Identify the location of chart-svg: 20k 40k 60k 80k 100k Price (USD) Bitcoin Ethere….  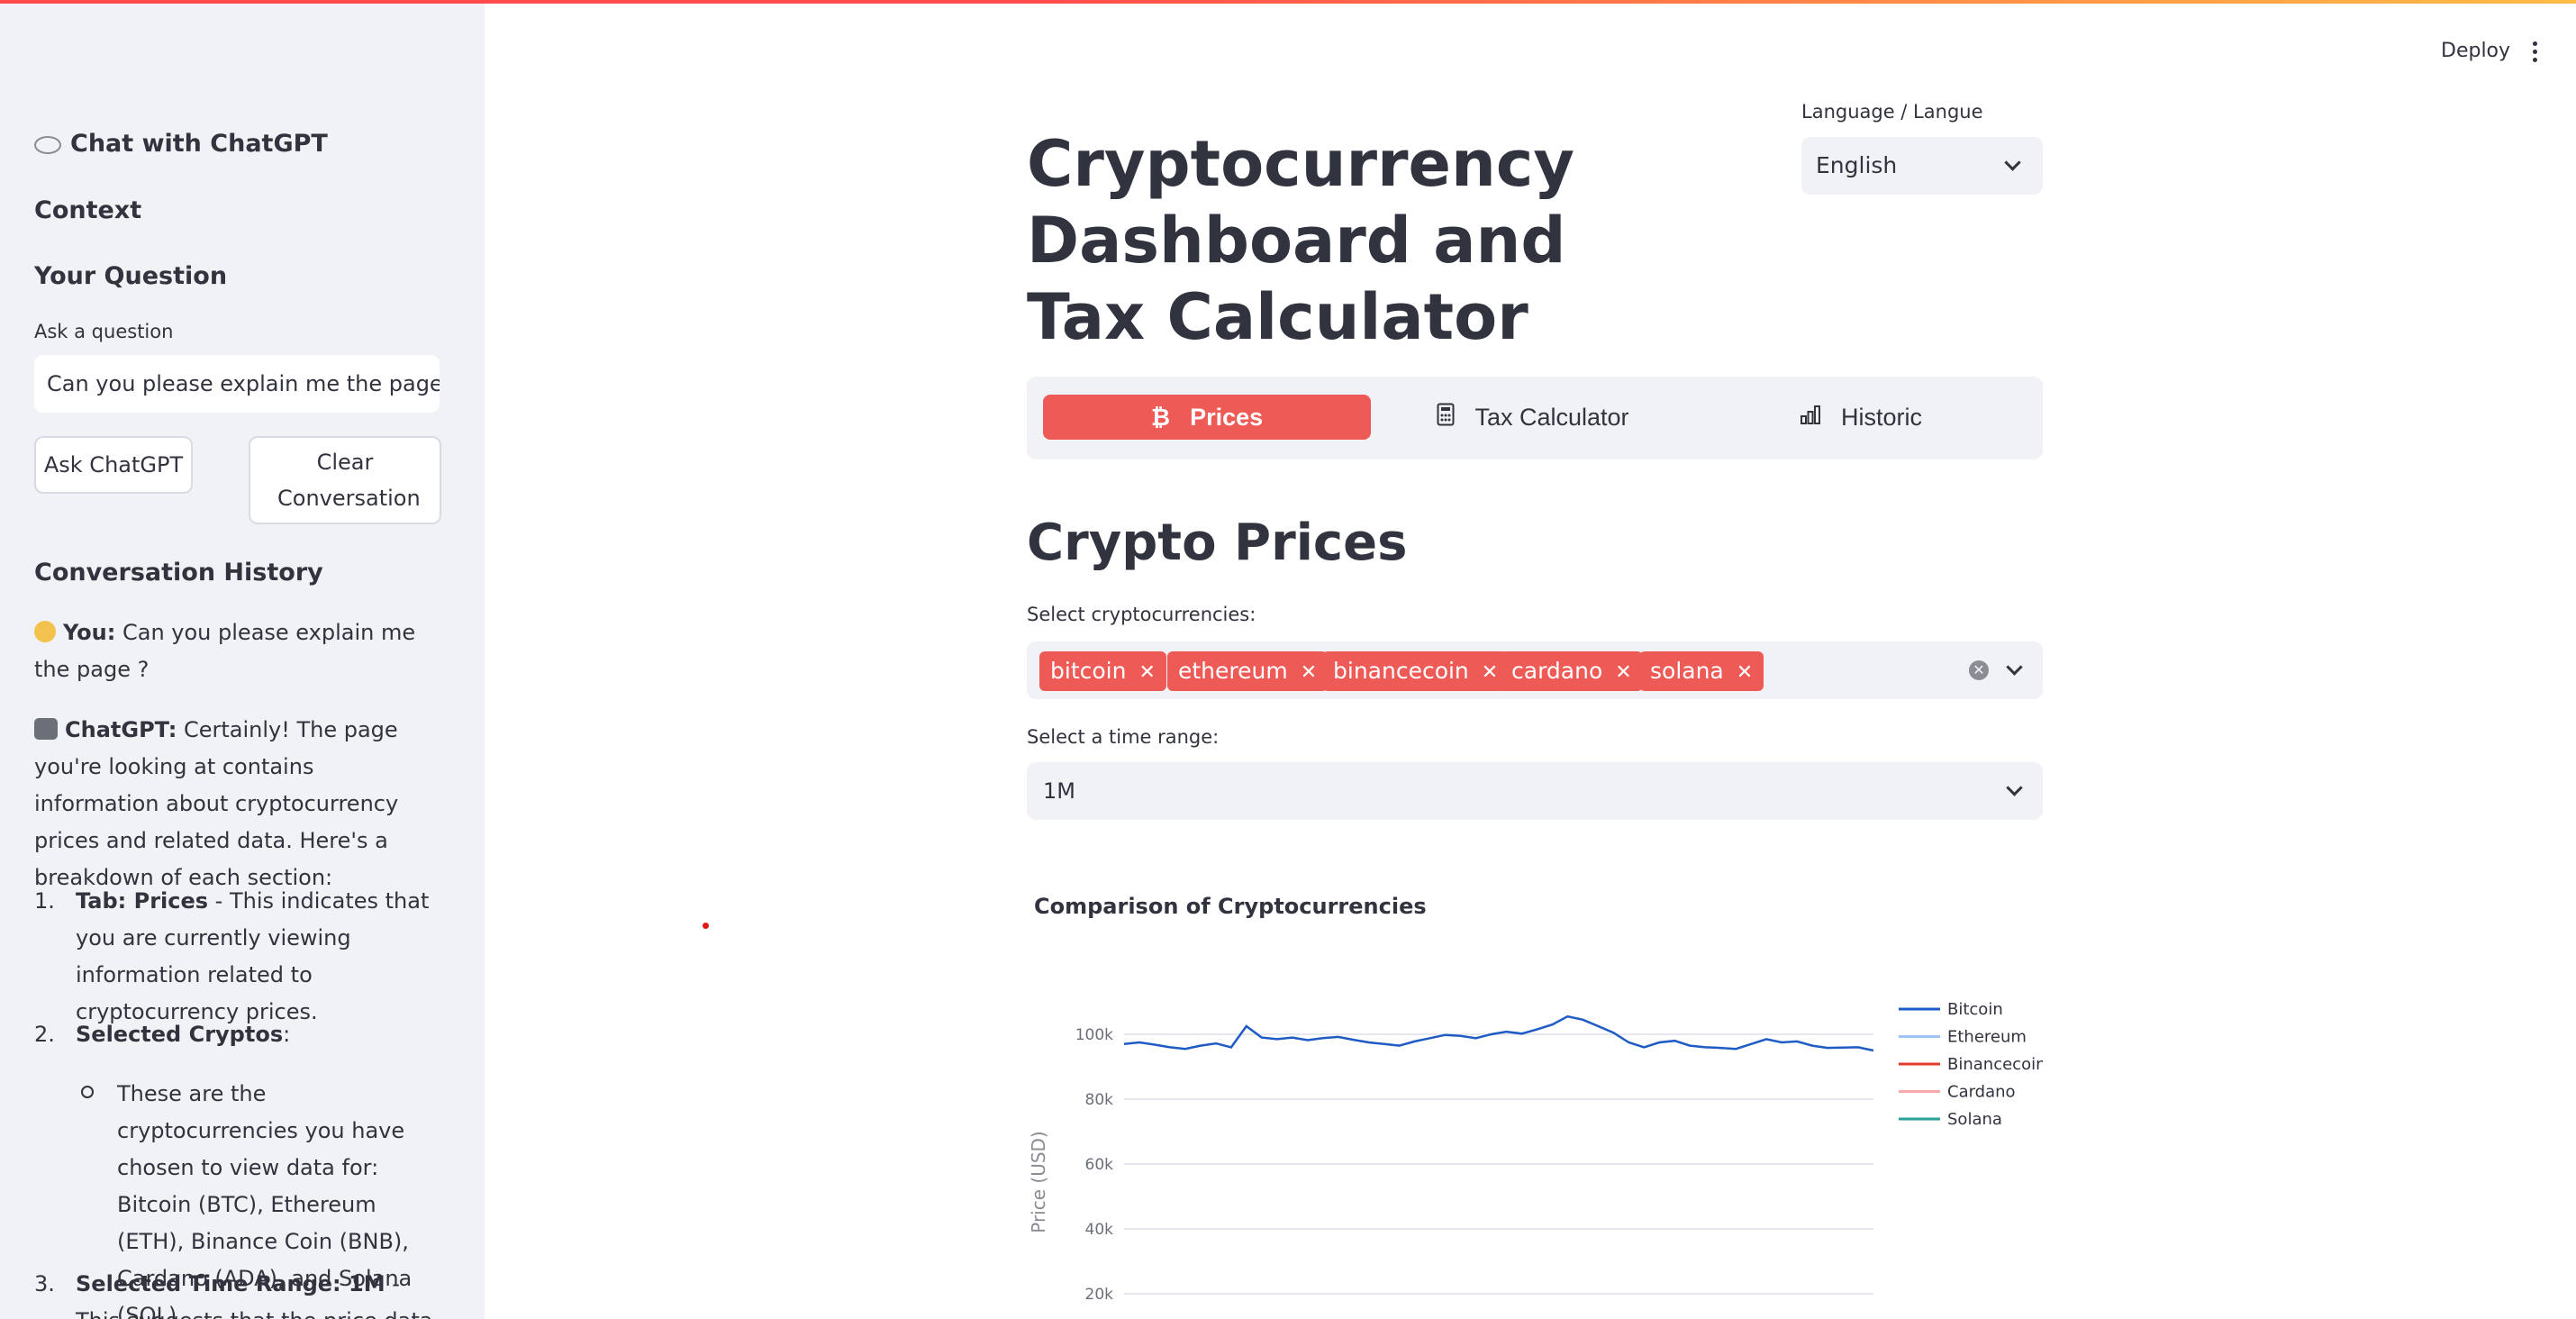
(1535, 1101).